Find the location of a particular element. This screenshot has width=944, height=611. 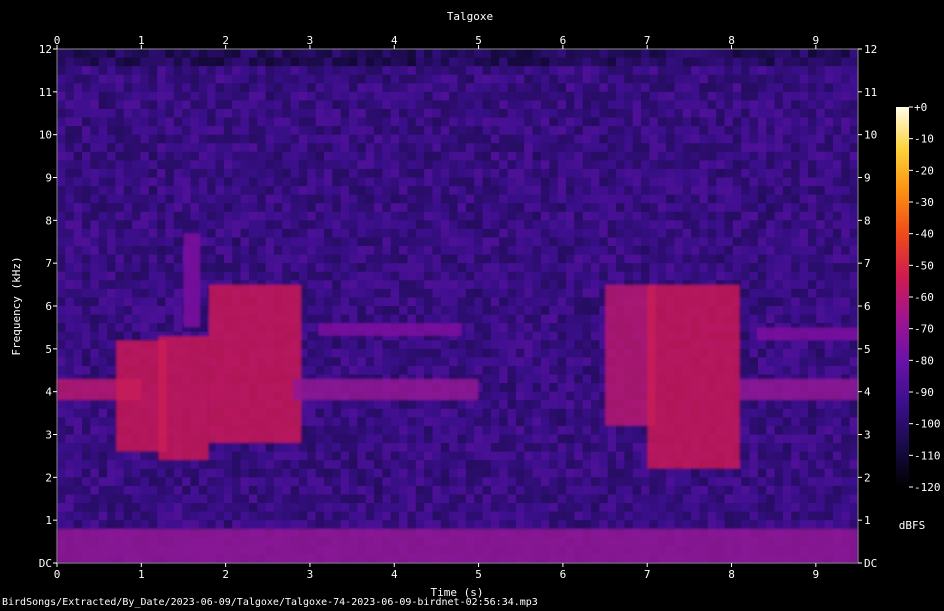

chart-title: Talgoxe is located at coordinates (470, 16).